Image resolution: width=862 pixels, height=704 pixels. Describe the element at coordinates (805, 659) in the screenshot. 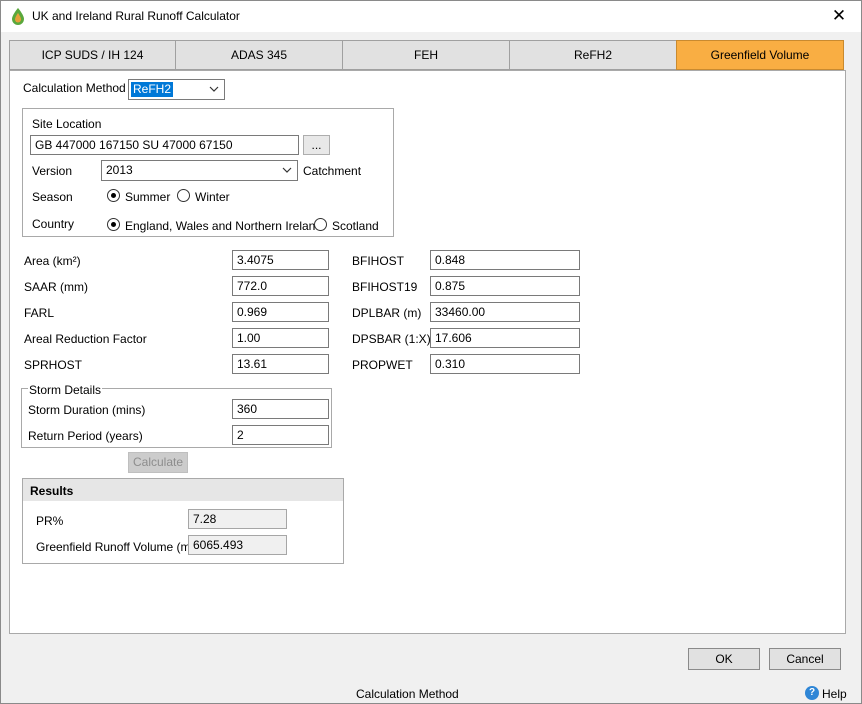

I see `cancel-button: Cancel` at that location.